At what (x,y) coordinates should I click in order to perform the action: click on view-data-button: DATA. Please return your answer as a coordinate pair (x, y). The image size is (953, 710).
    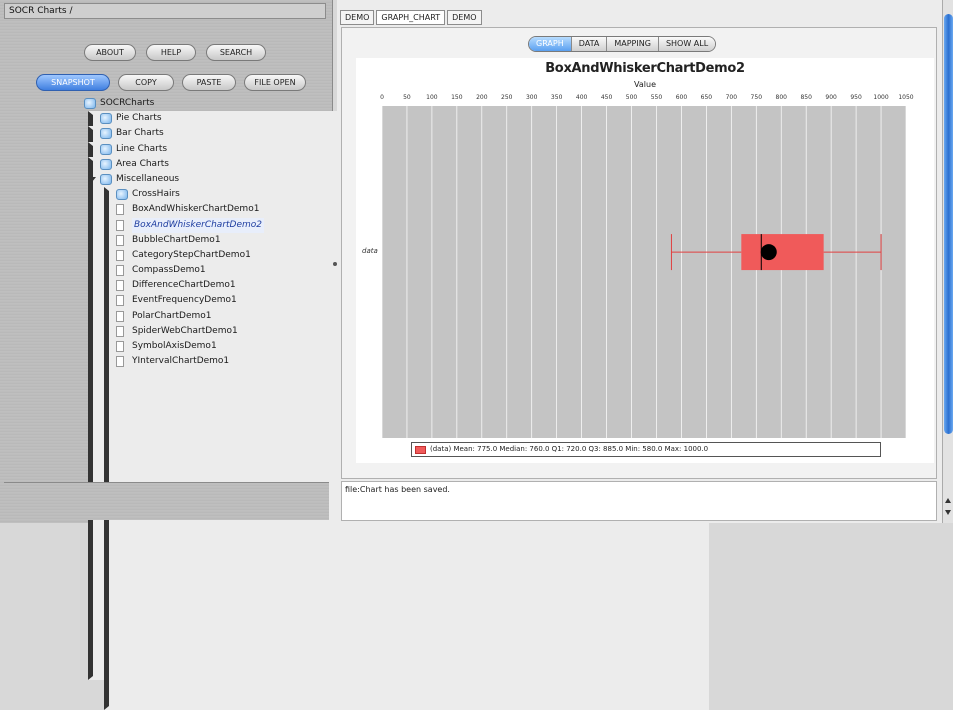
    Looking at the image, I should click on (589, 44).